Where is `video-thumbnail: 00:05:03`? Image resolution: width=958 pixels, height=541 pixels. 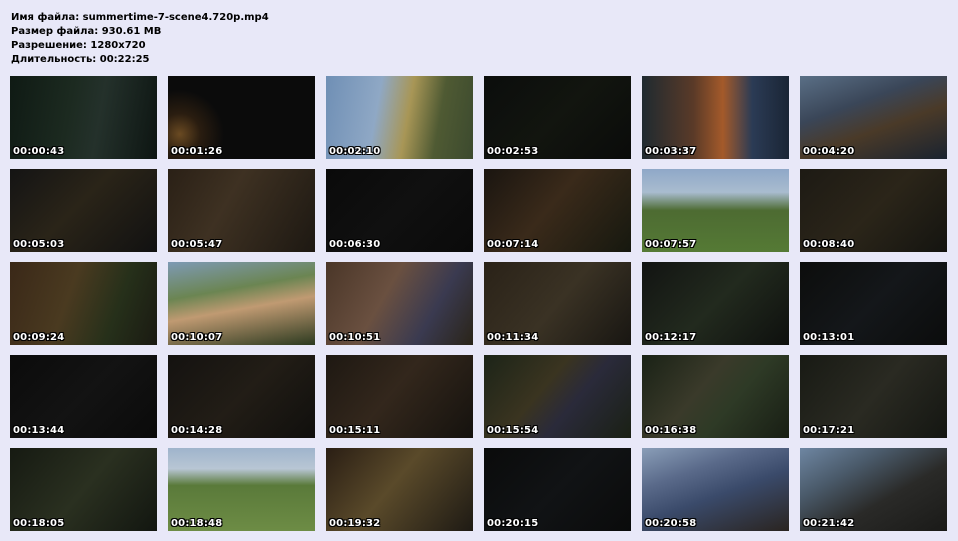
video-thumbnail: 00:05:03 is located at coordinates (83, 210).